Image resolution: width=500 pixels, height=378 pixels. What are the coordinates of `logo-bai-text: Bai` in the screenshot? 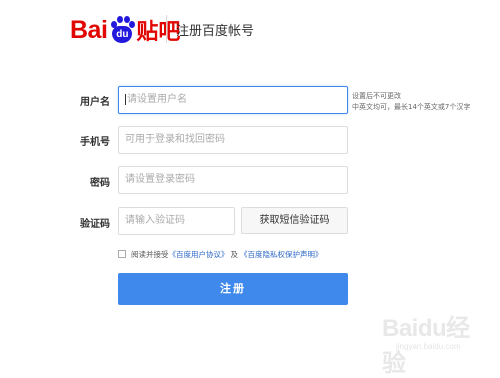 It's located at (89, 29).